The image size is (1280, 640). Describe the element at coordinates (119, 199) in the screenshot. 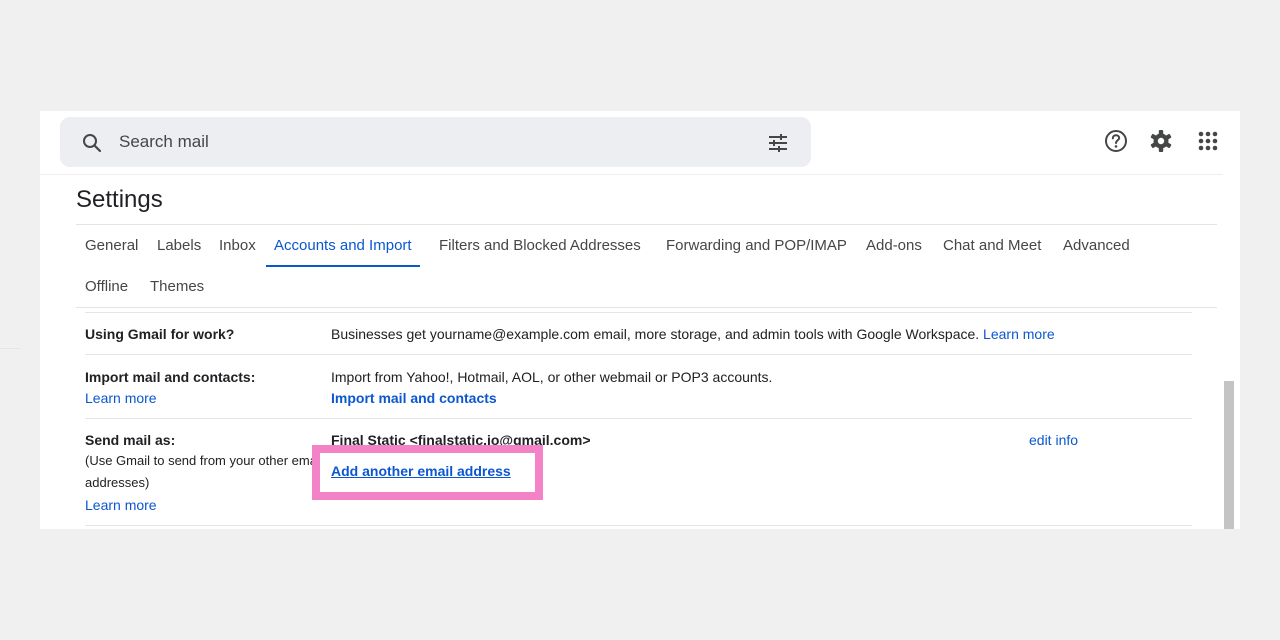

I see `page-title: Settings` at that location.